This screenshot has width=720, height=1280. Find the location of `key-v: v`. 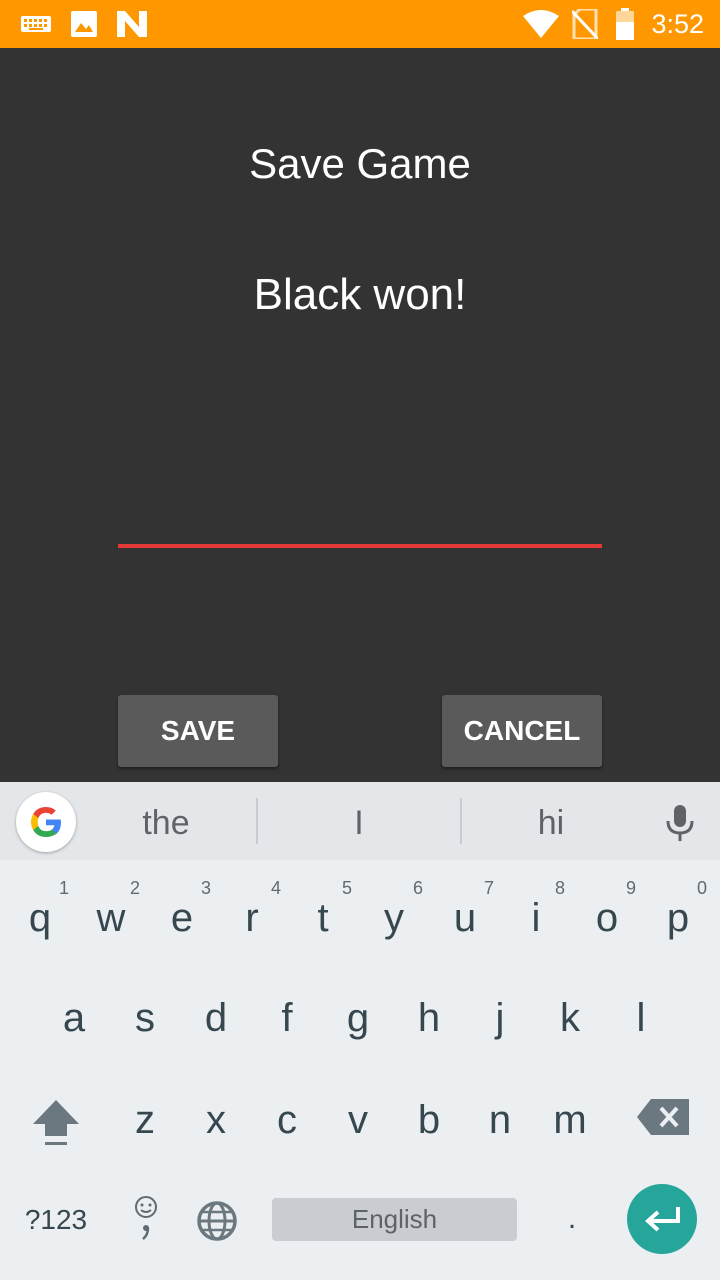

key-v: v is located at coordinates (358, 1127).